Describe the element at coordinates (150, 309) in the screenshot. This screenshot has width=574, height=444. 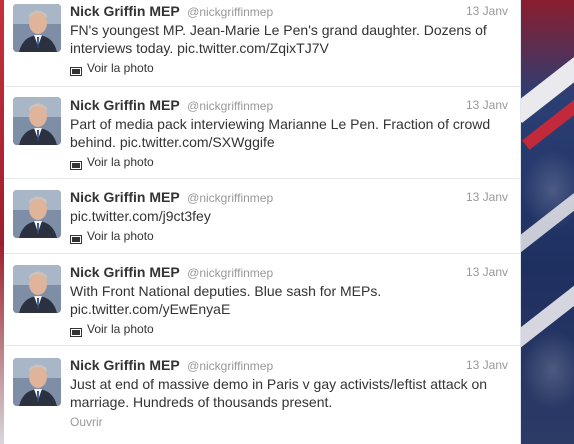
I see `tweet-link: pic.twitter.com/yEwEnyaE` at that location.